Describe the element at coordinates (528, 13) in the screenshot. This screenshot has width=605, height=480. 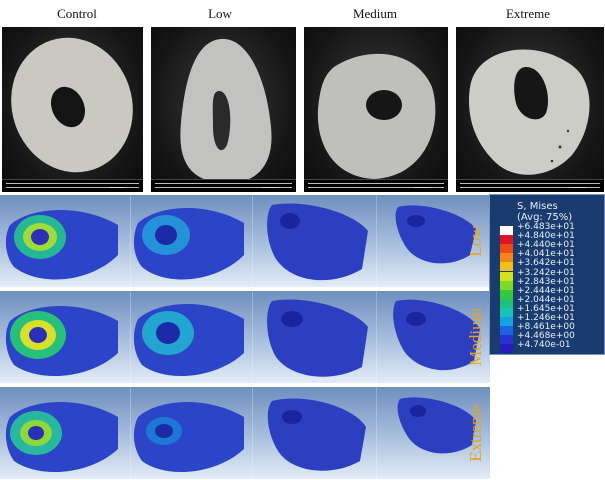
I see `column-title-extreme: Extreme` at that location.